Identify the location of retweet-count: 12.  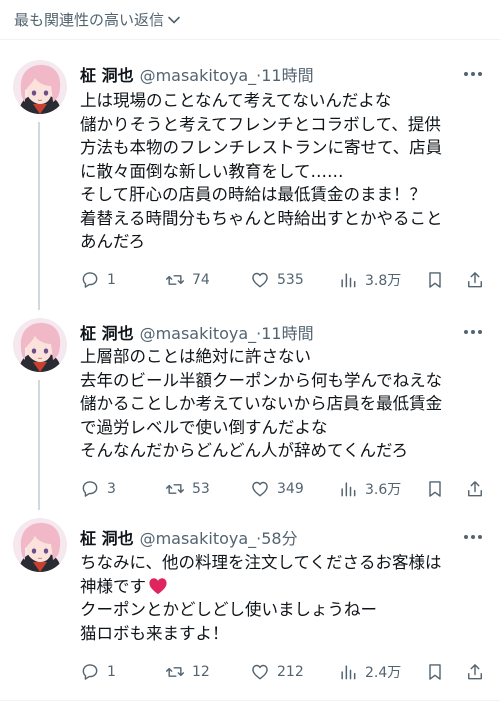
(201, 672).